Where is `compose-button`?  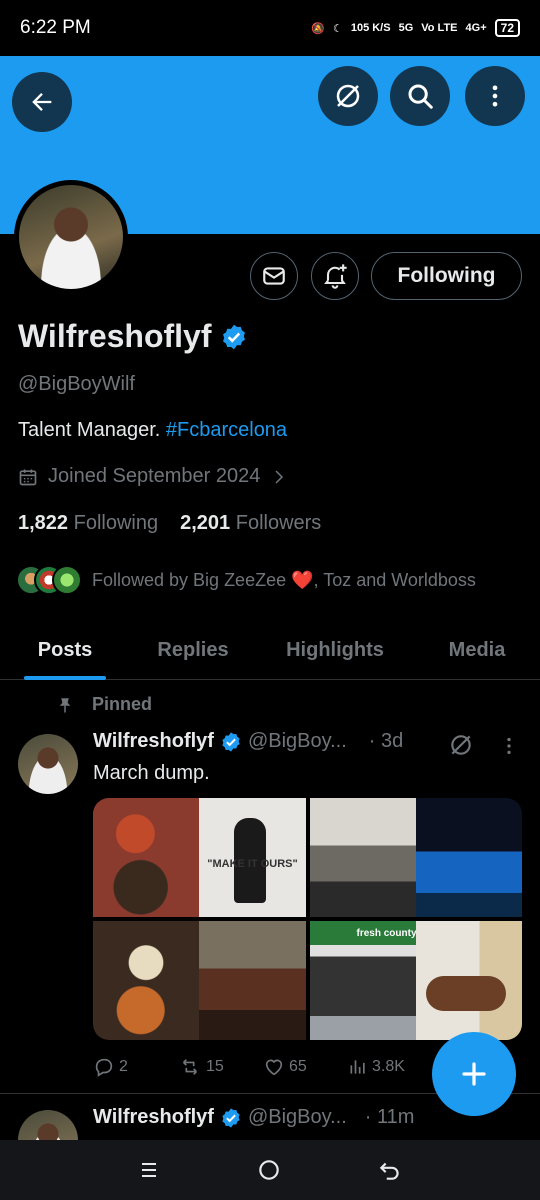 compose-button is located at coordinates (474, 1074).